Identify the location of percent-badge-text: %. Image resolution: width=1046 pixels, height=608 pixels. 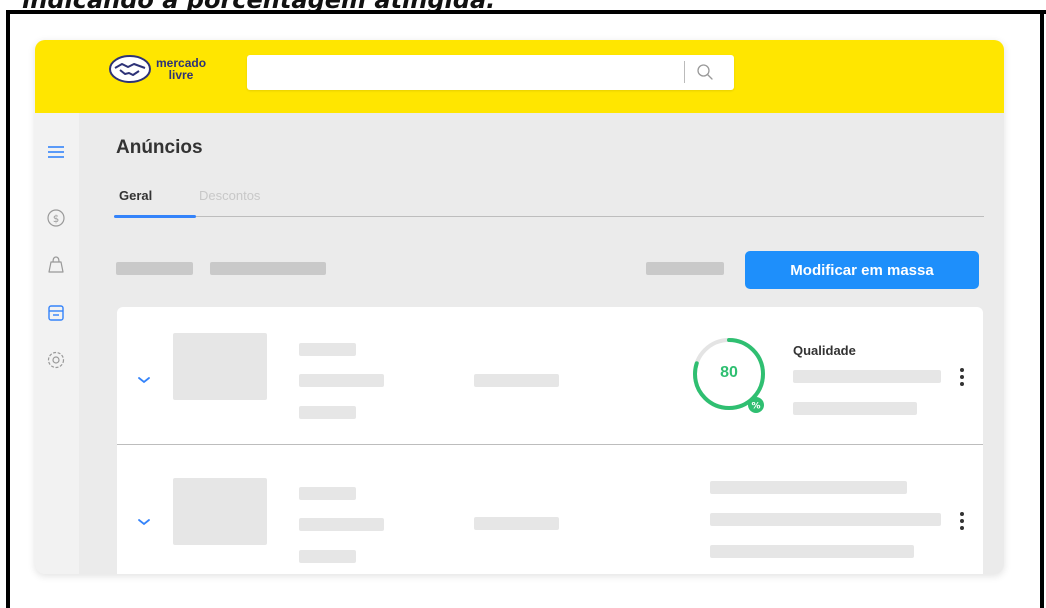
(755, 407).